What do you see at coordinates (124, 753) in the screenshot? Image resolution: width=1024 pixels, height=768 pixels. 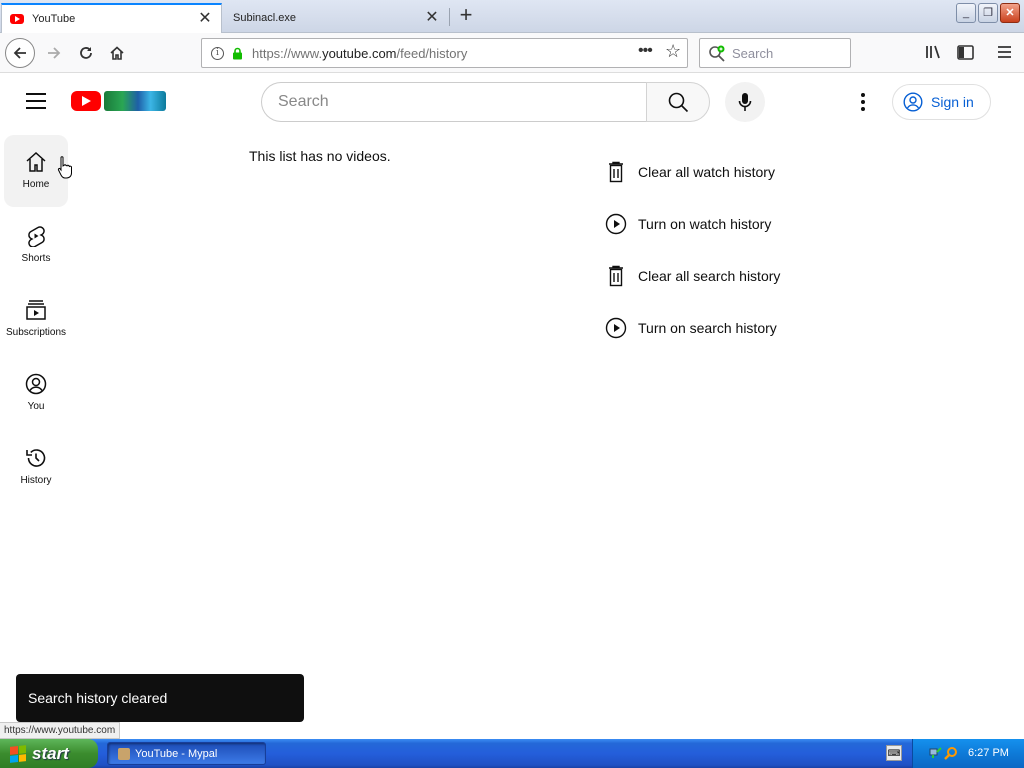 I see `mypal-app-icon` at bounding box center [124, 753].